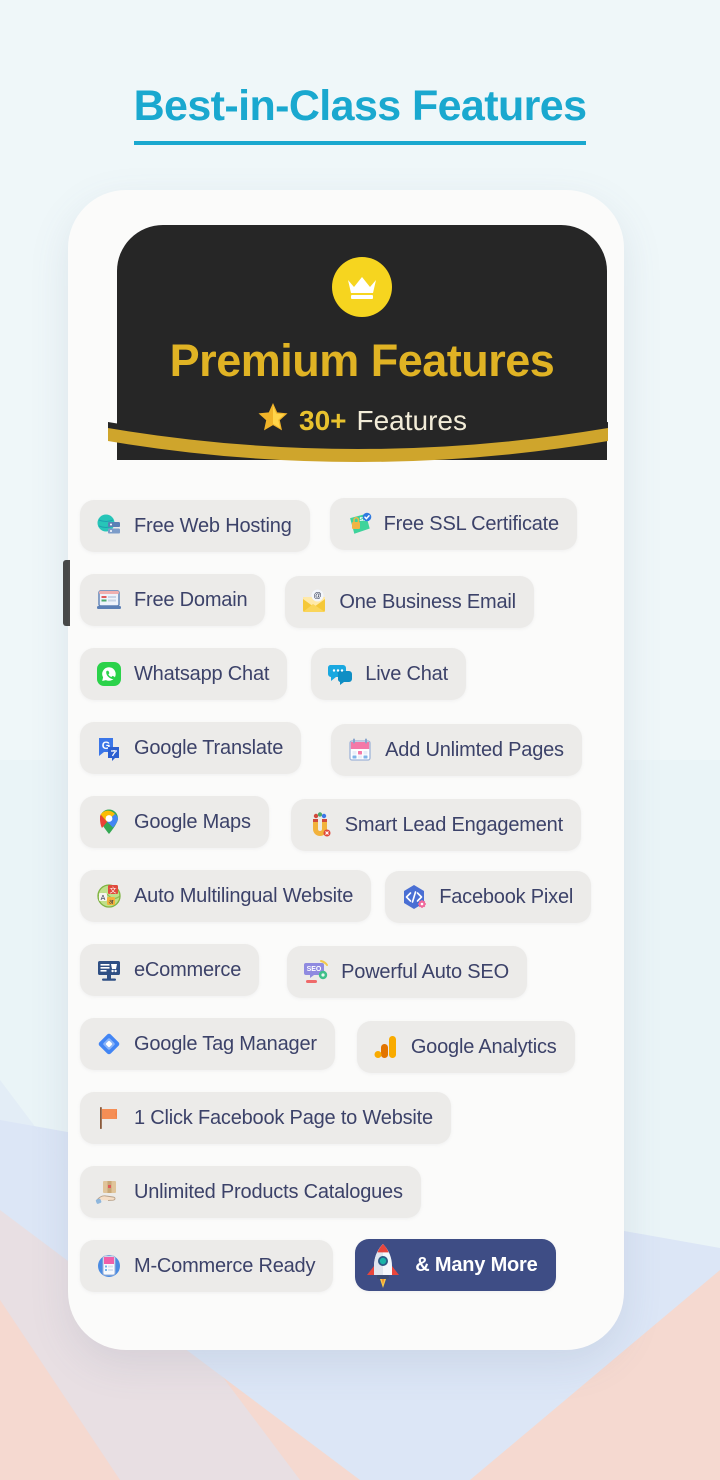 The width and height of the screenshot is (720, 1480). I want to click on feature-pill-google-maps: Google Maps, so click(174, 822).